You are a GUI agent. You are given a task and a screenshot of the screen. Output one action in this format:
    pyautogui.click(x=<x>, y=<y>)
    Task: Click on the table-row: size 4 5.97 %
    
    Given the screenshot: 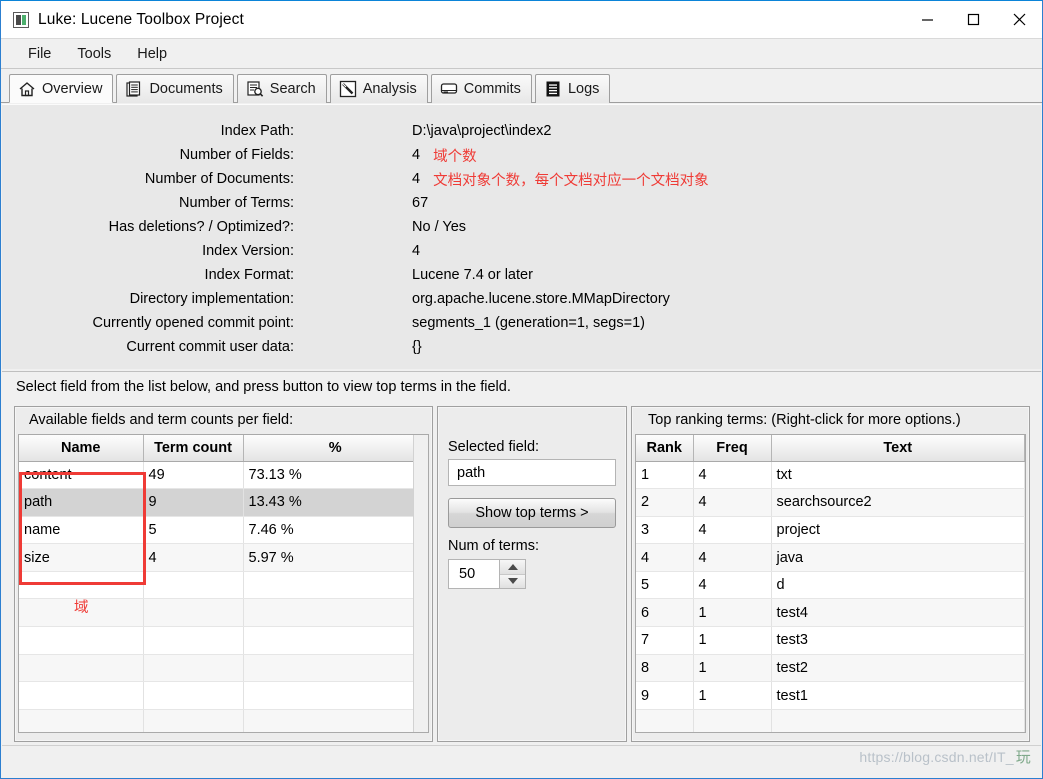 What is the action you would take?
    pyautogui.click(x=223, y=557)
    